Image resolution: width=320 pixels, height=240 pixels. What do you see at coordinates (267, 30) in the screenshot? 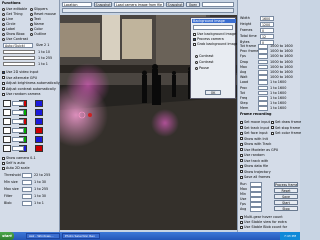
I see `right-value: 0` at bounding box center [267, 30].